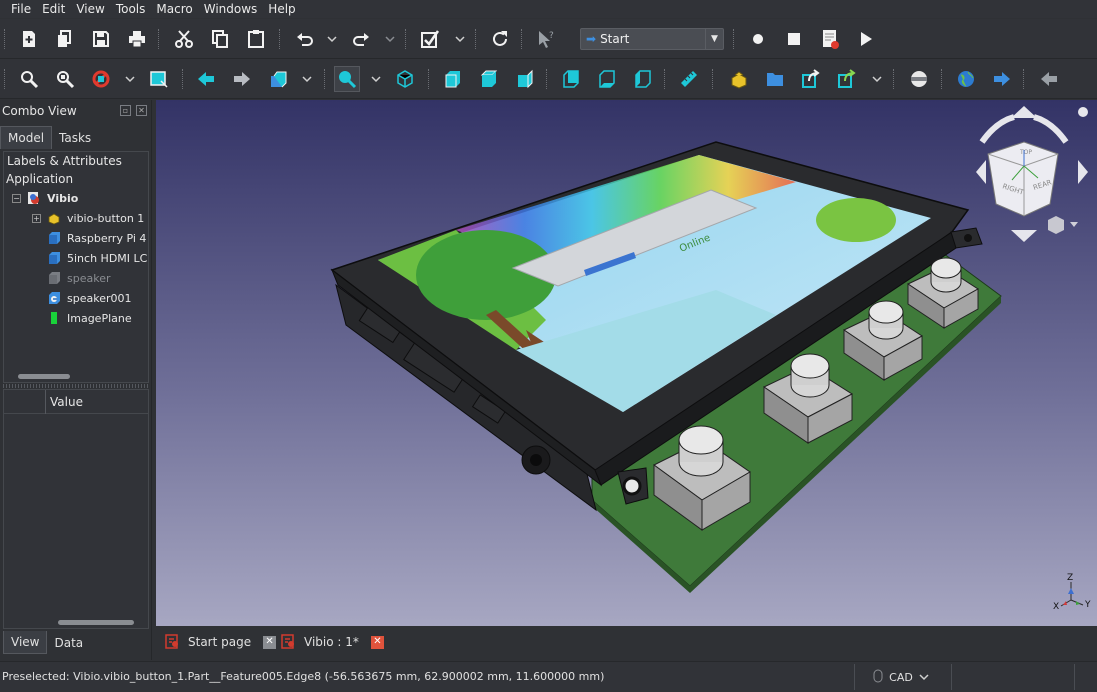  Describe the element at coordinates (89, 278) in the screenshot. I see `tree-item-label: speaker` at that location.